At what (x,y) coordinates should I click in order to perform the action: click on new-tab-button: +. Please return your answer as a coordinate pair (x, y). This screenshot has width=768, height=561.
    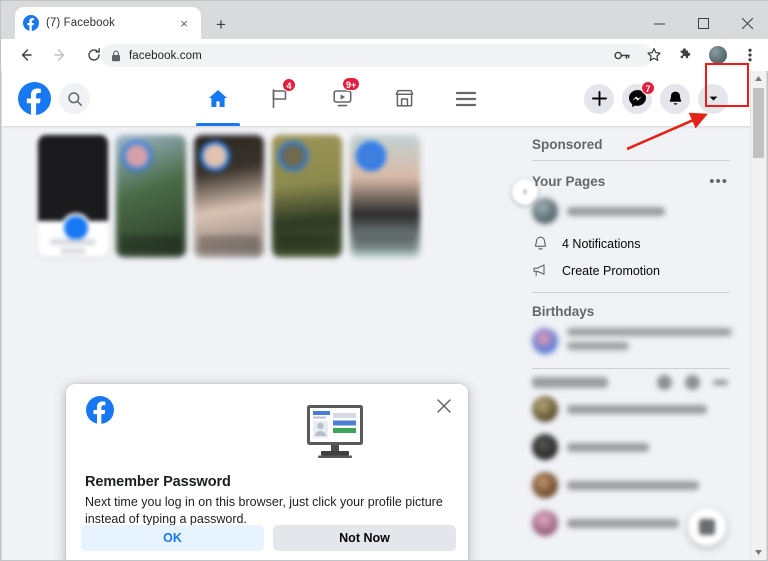
    Looking at the image, I should click on (221, 24).